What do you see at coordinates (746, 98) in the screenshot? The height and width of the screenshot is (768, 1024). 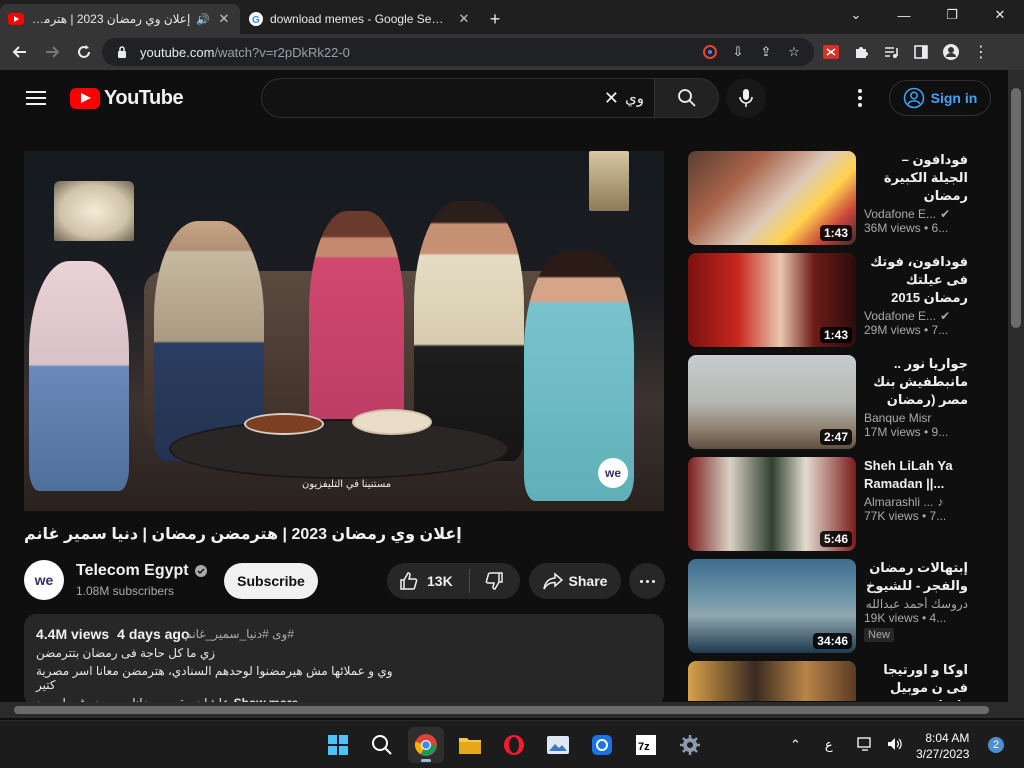 I see `voice-search-button` at bounding box center [746, 98].